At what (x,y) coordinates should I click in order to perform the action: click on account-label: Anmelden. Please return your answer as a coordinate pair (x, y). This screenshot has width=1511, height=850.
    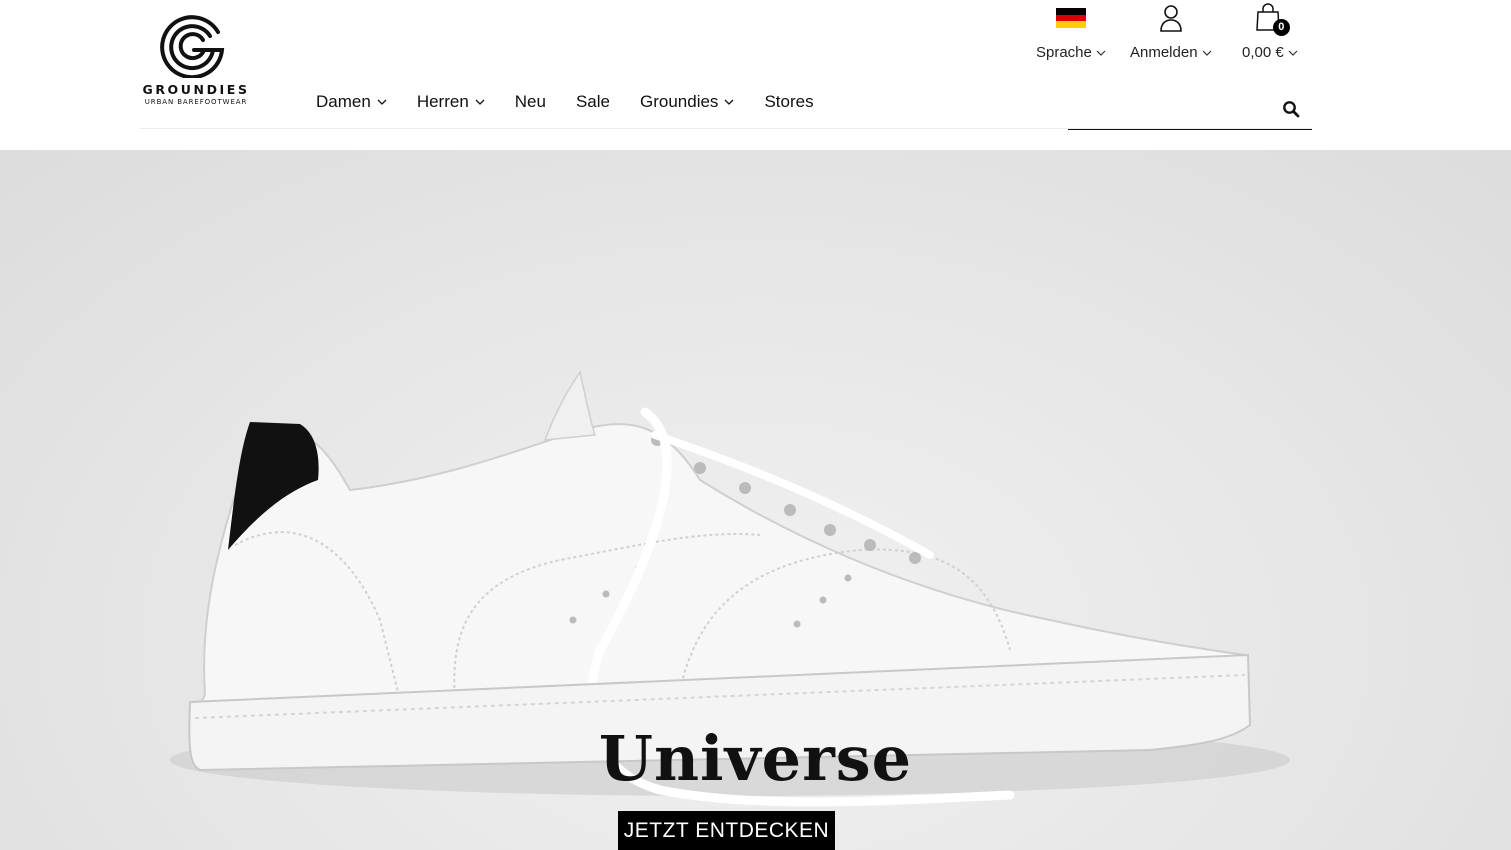
    Looking at the image, I should click on (1164, 52).